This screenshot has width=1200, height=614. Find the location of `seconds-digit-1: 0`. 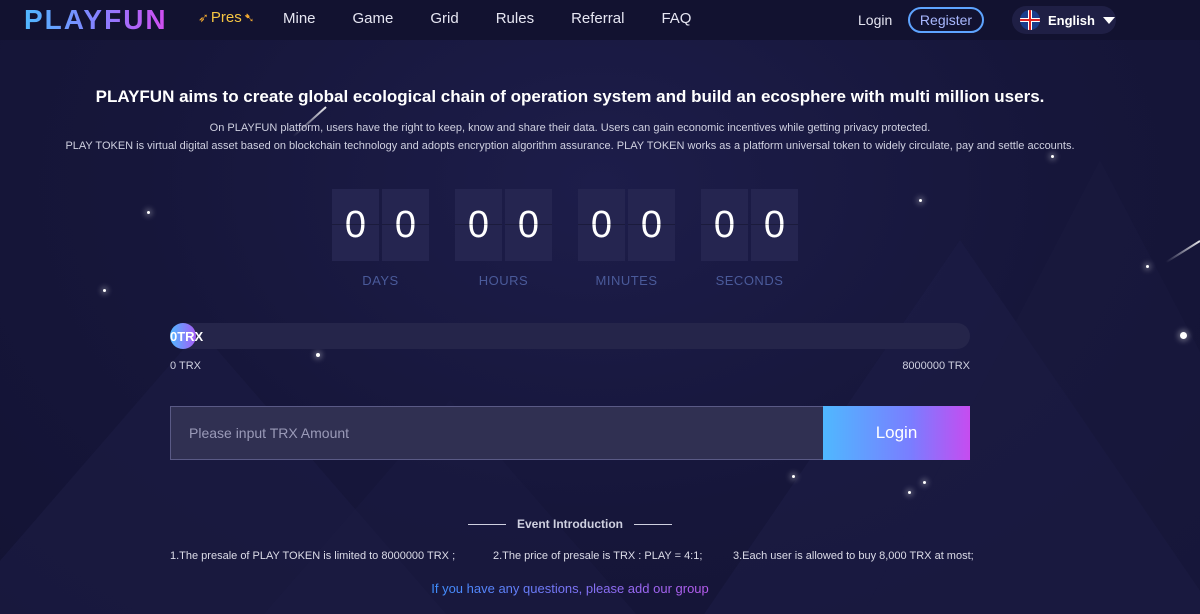

seconds-digit-1: 0 is located at coordinates (724, 225).